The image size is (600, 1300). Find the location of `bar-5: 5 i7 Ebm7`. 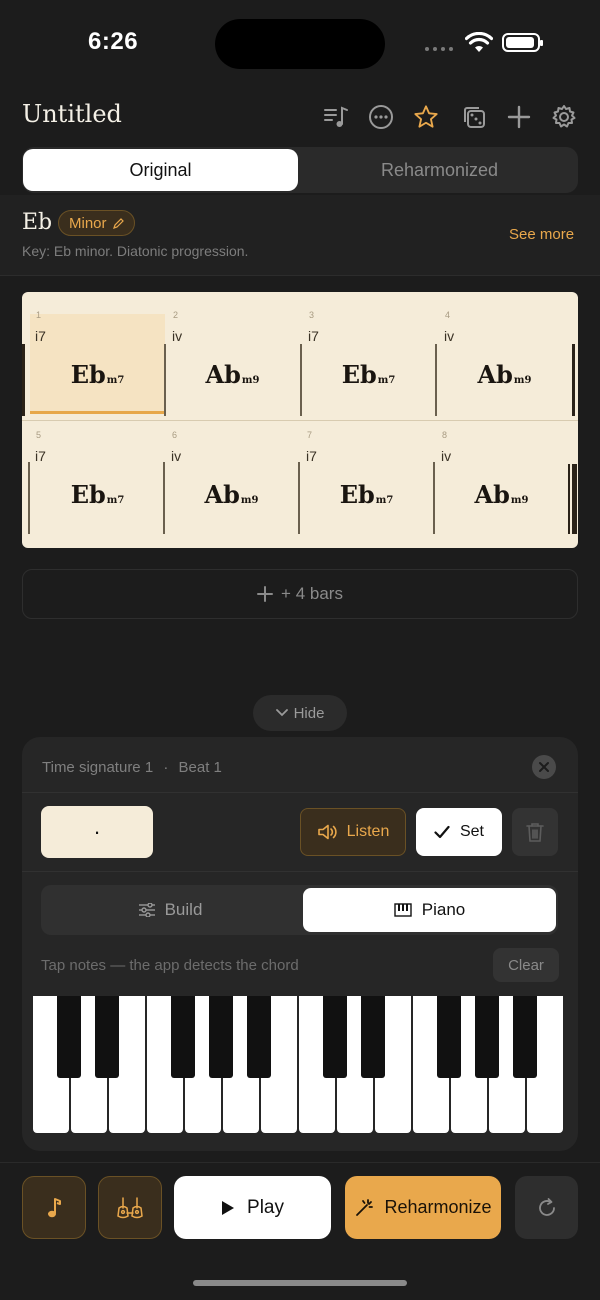

bar-5: 5 i7 Ebm7 is located at coordinates (97, 482).